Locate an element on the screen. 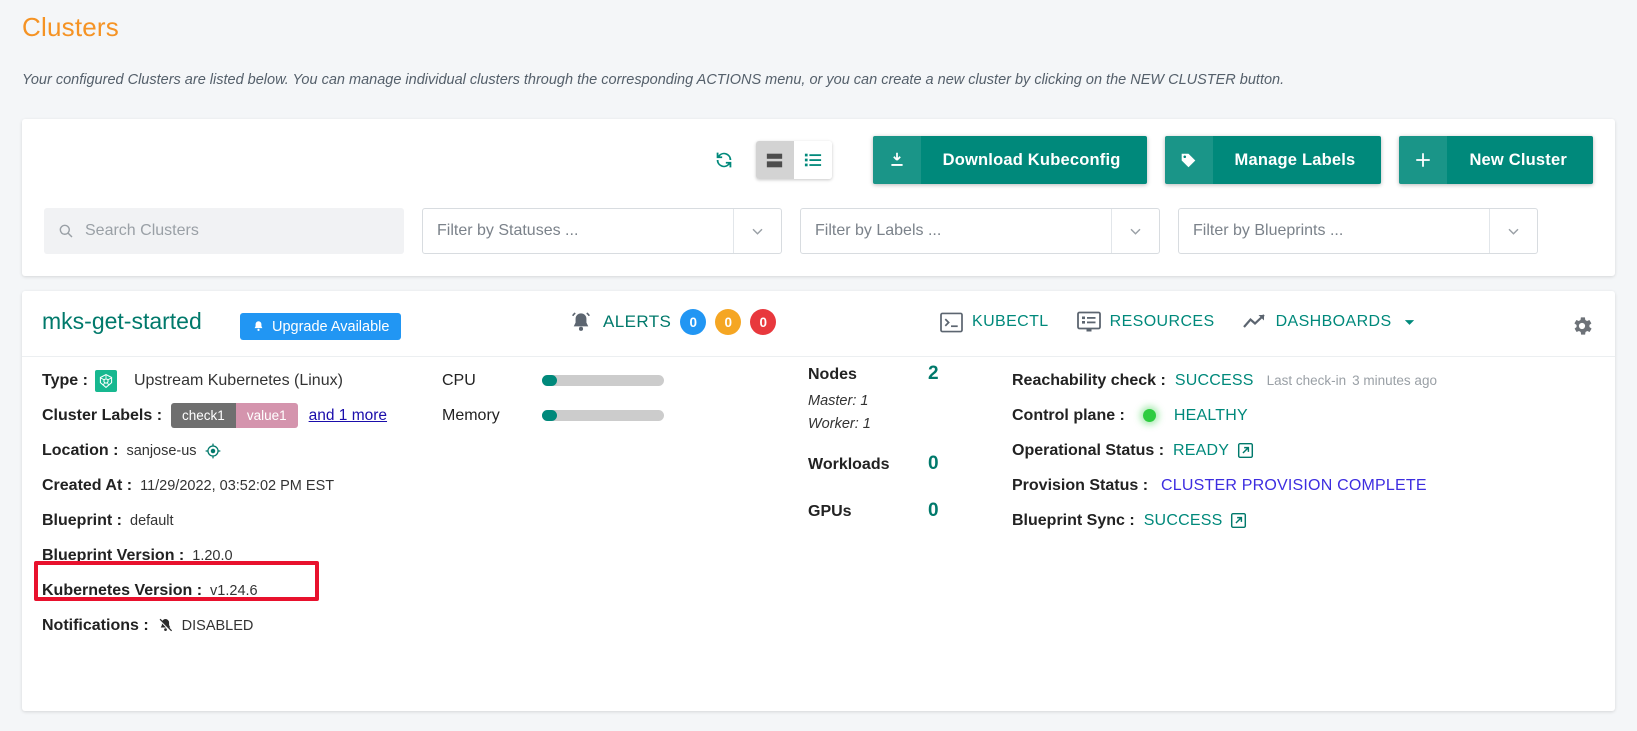  download-kubeconfig-button: Download Kubeconfig is located at coordinates (1009, 160).